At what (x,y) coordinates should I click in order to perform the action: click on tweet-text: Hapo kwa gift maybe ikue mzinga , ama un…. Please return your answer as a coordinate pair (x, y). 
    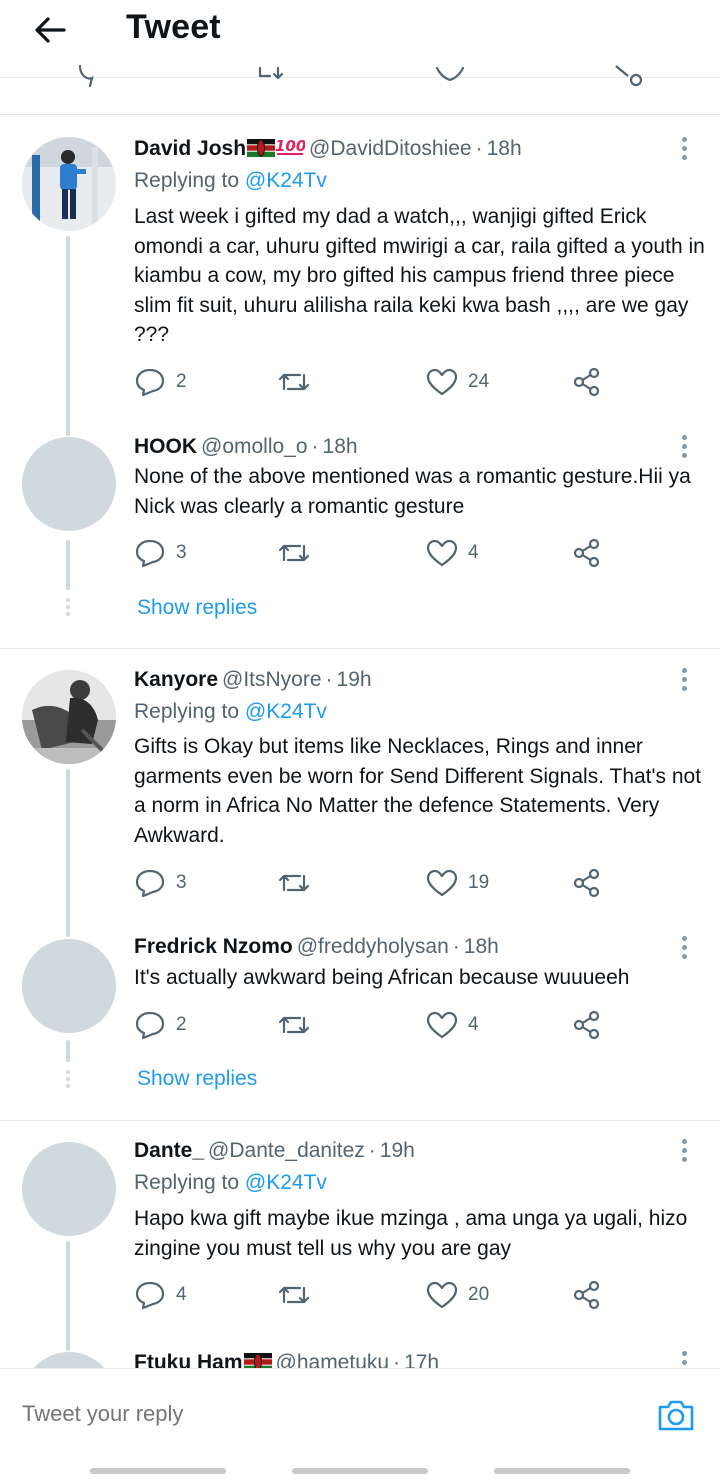
    Looking at the image, I should click on (411, 1233).